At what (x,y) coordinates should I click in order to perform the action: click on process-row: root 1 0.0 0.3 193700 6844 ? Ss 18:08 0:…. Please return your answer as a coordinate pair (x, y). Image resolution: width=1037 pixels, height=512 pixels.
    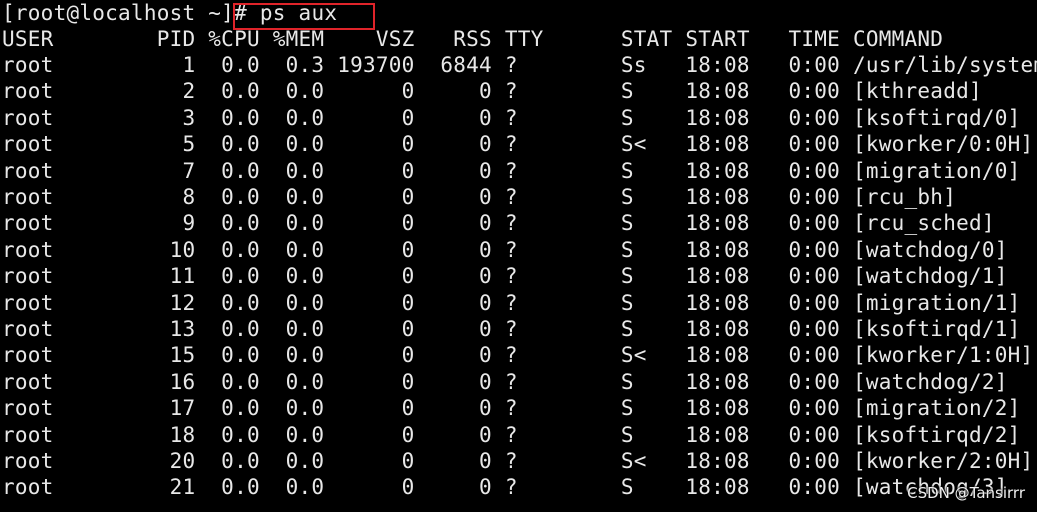
    Looking at the image, I should click on (519, 65).